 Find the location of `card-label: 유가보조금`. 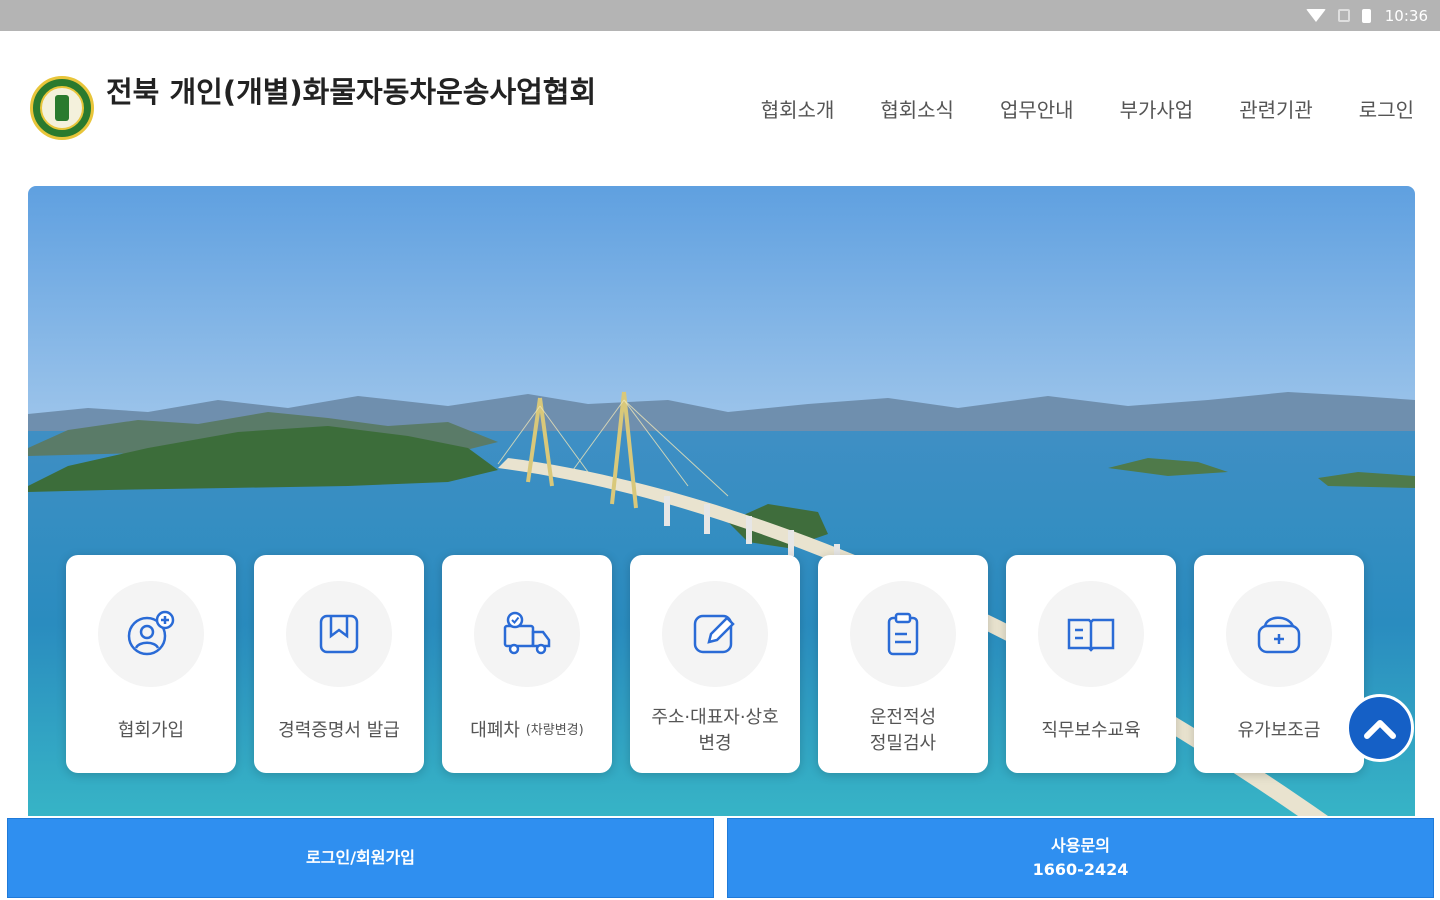

card-label: 유가보조금 is located at coordinates (1279, 730).